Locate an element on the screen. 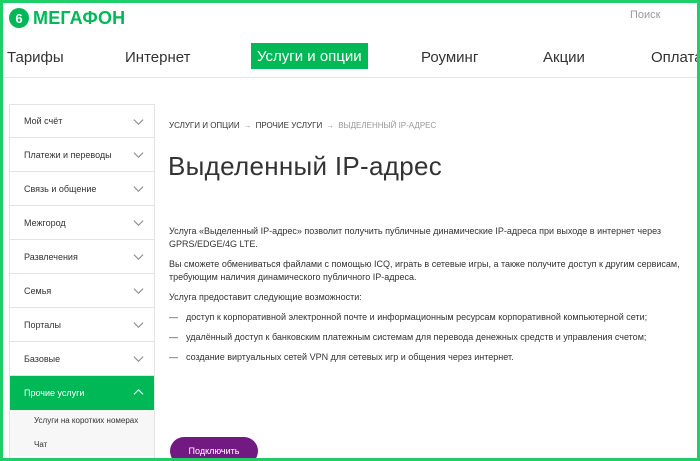 The image size is (700, 461). sidebar-item-label: Развлечения is located at coordinates (51, 256).